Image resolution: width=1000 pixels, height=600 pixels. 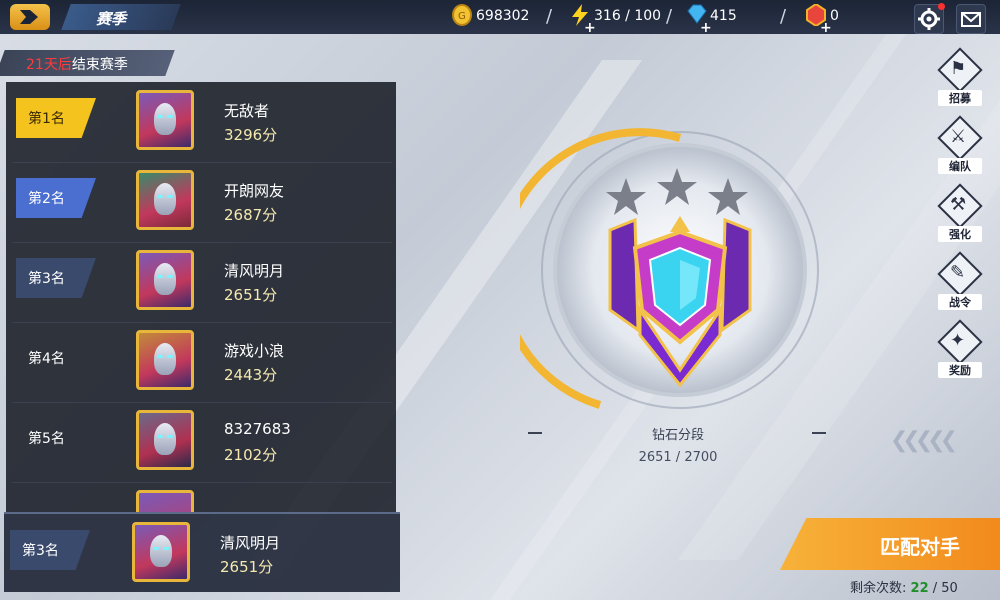 What do you see at coordinates (590, 28) in the screenshot?
I see `add-energy-button: +` at bounding box center [590, 28].